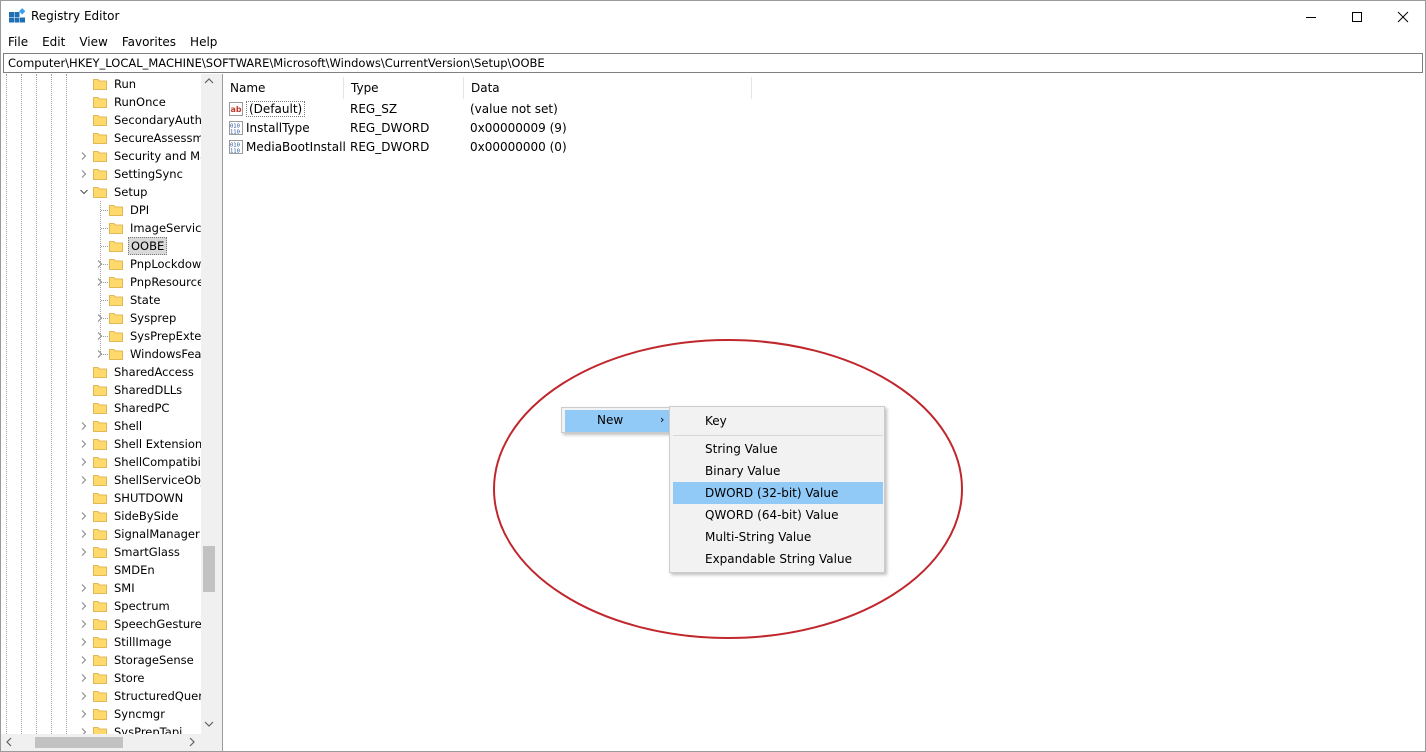 This screenshot has height=752, width=1426. Describe the element at coordinates (778, 493) in the screenshot. I see `submenu-item-dword-value: DWORD (32-bit) Value` at that location.